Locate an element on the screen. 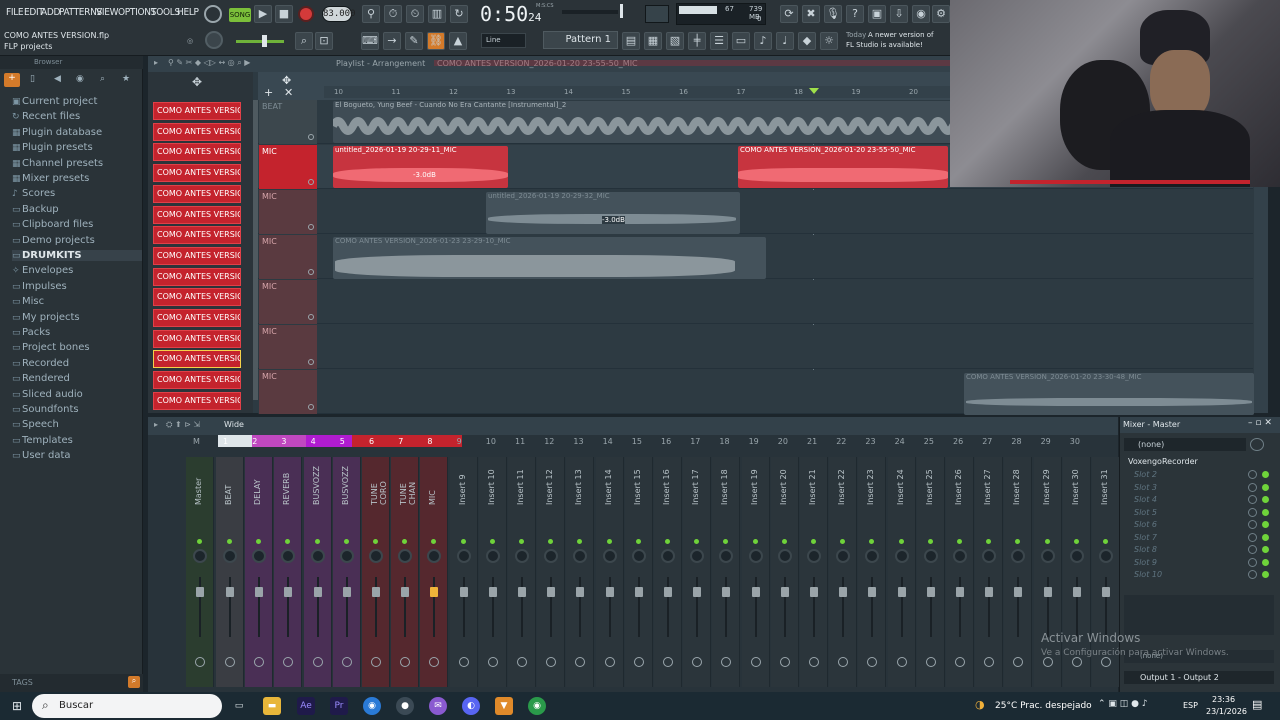 The height and width of the screenshot is (720, 1280). effect-slot: Slot 4 is located at coordinates (1145, 499).